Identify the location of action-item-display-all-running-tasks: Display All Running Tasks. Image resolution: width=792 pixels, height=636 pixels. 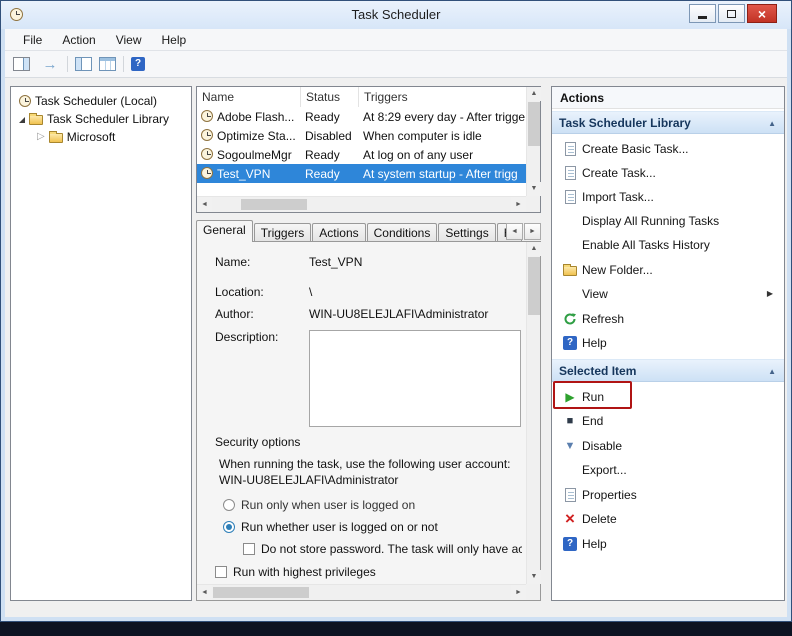
(668, 221).